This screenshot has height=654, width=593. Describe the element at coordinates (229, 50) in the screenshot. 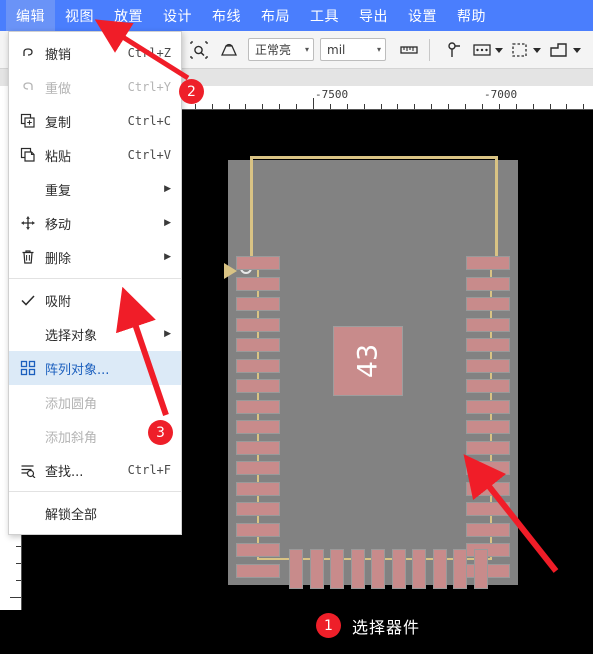

I see `layer-stack-icon` at that location.